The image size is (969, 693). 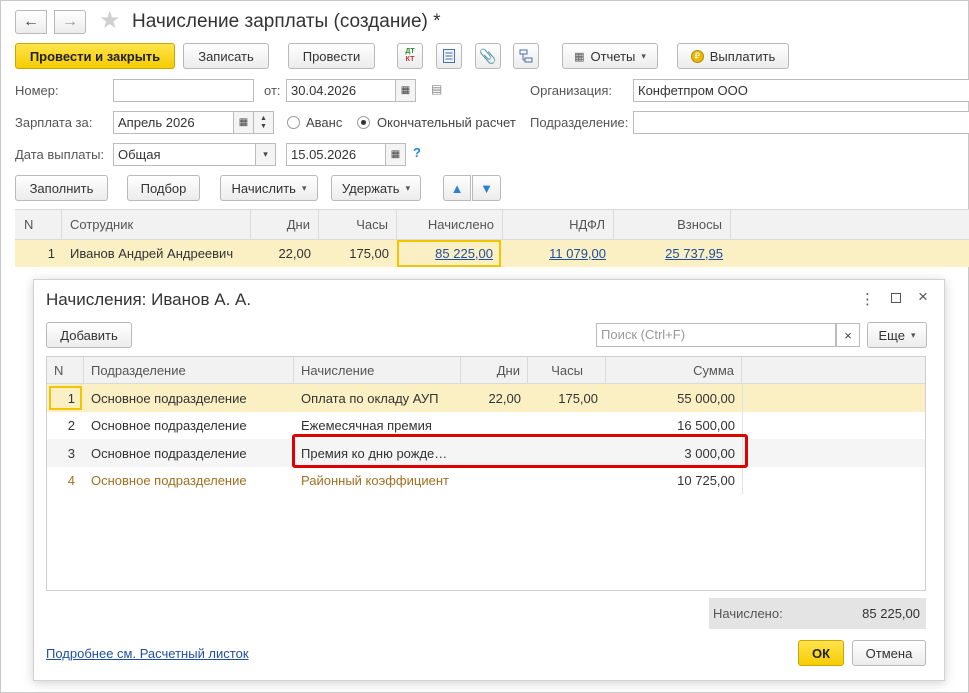 What do you see at coordinates (37, 90) in the screenshot?
I see `number-label: Номер:` at bounding box center [37, 90].